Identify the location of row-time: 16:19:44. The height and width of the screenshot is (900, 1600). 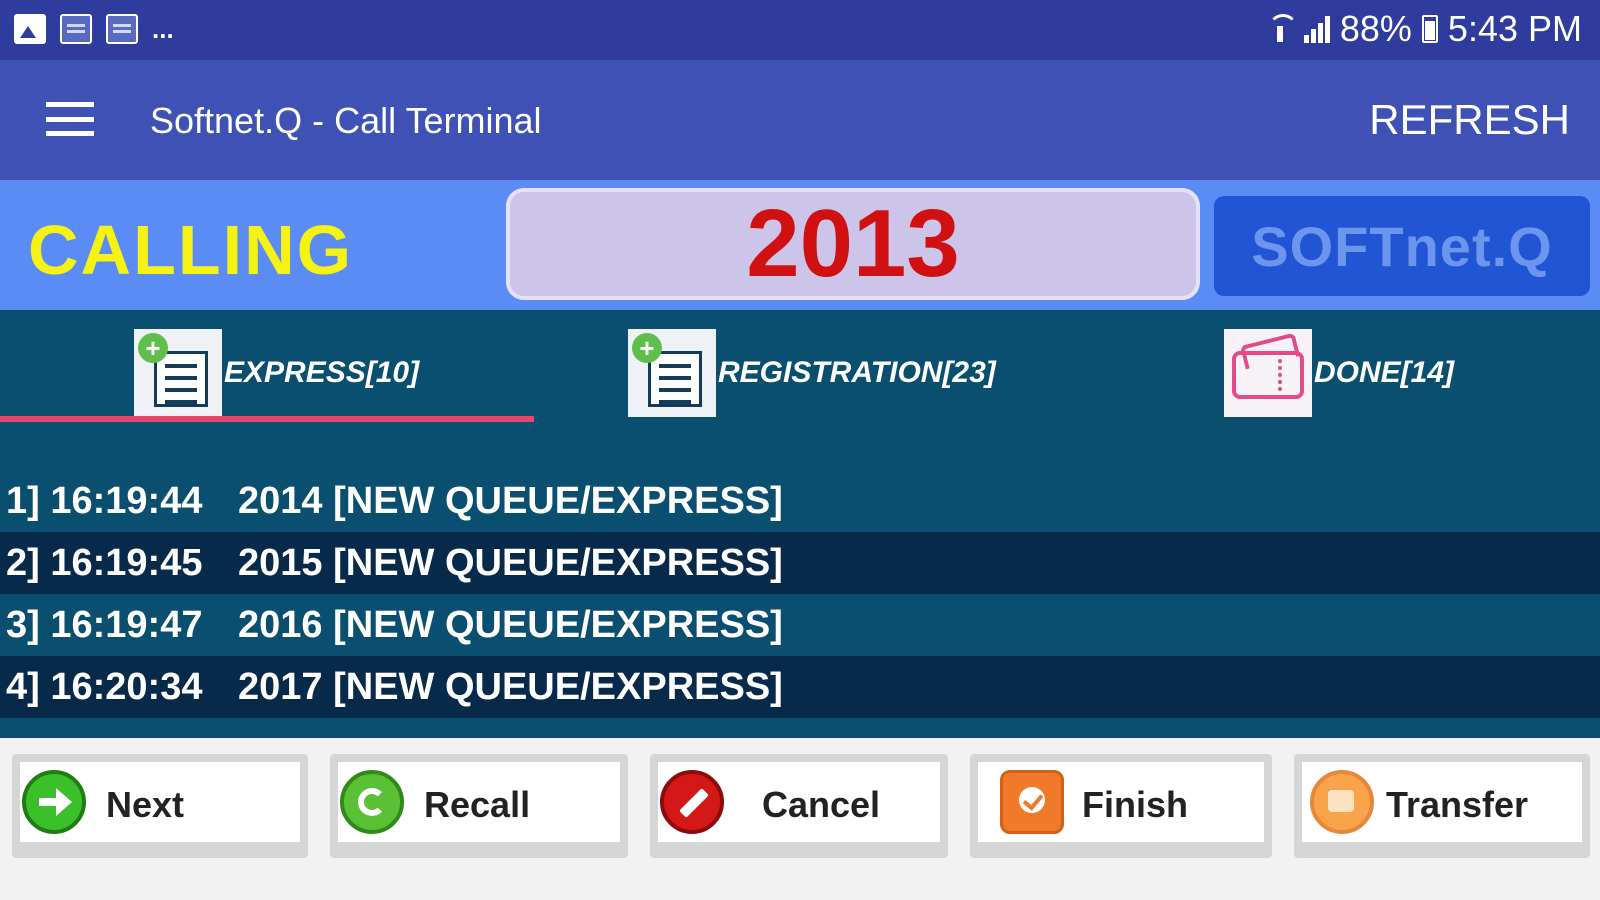
(126, 500).